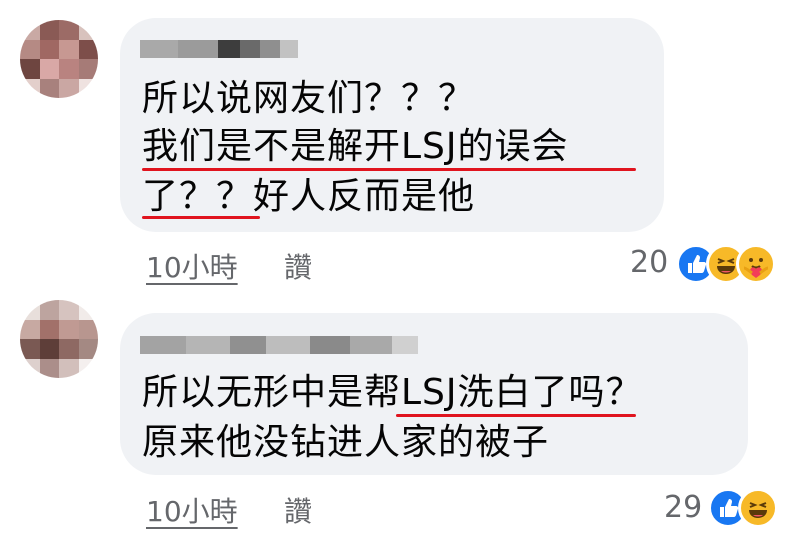 Image resolution: width=800 pixels, height=543 pixels. Describe the element at coordinates (346, 442) in the screenshot. I see `comment-text-line: 原来他没钻进人家的被子` at that location.